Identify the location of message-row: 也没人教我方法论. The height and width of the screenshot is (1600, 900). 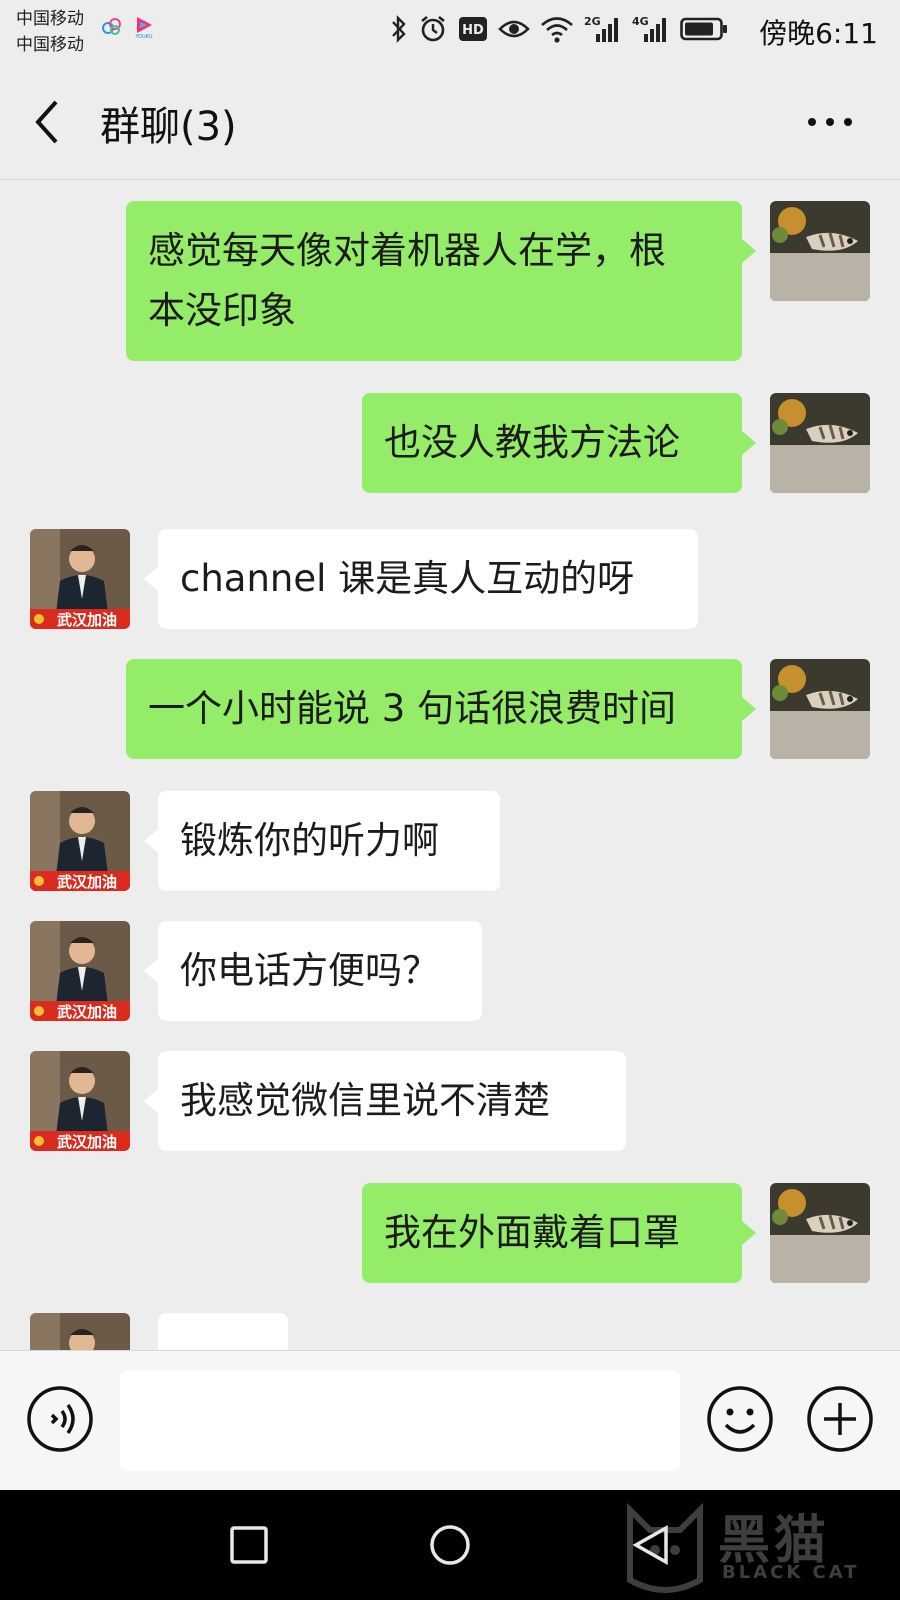
(450, 443).